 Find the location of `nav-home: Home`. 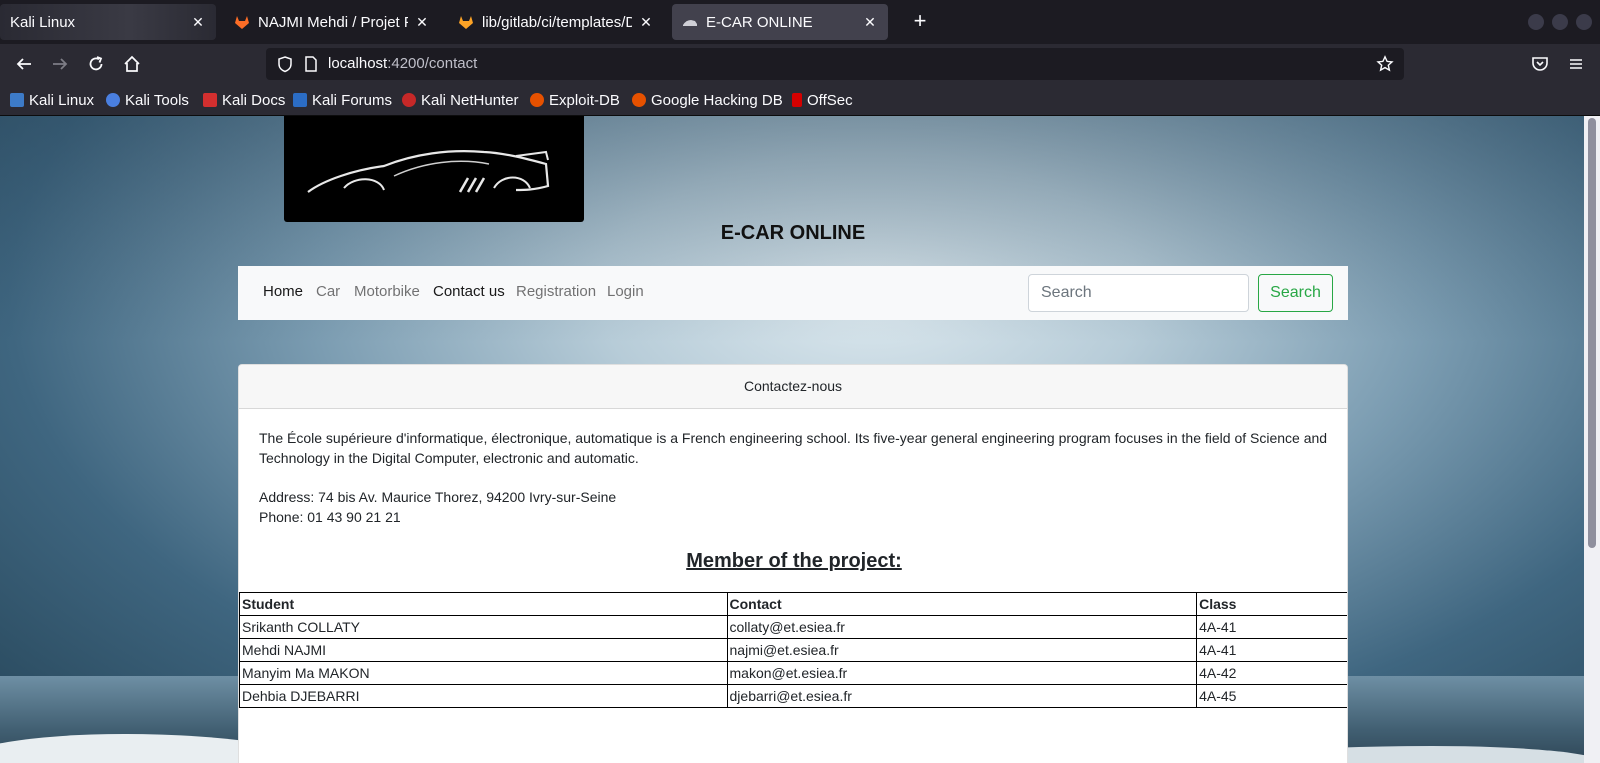

nav-home: Home is located at coordinates (283, 291).